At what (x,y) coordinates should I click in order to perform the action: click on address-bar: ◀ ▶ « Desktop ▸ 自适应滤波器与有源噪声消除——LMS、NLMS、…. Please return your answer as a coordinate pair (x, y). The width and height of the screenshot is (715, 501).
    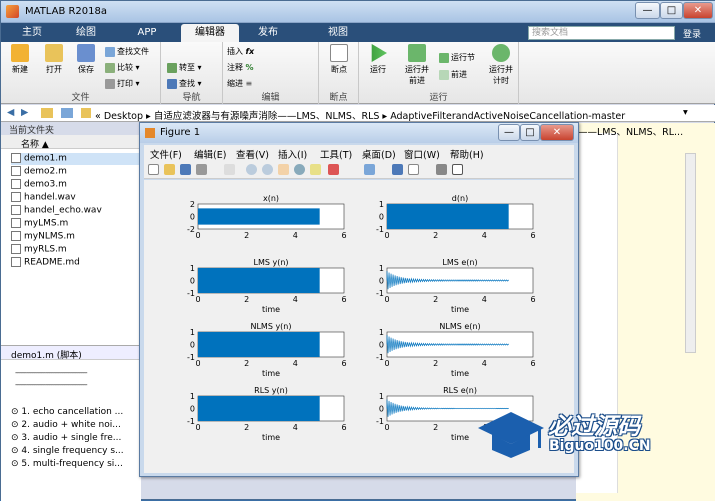
    Looking at the image, I should click on (358, 113).